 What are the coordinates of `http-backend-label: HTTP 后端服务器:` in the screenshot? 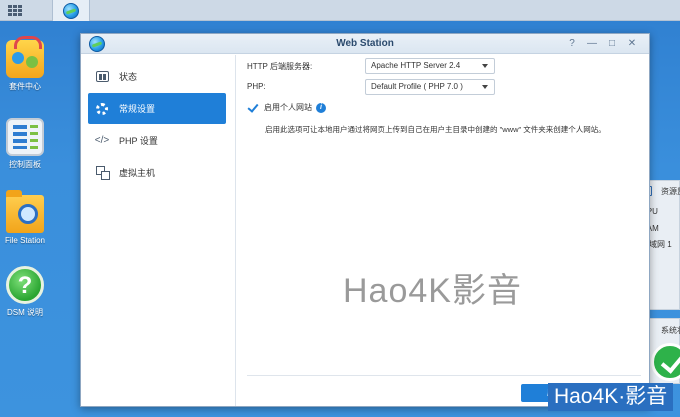 It's located at (280, 66).